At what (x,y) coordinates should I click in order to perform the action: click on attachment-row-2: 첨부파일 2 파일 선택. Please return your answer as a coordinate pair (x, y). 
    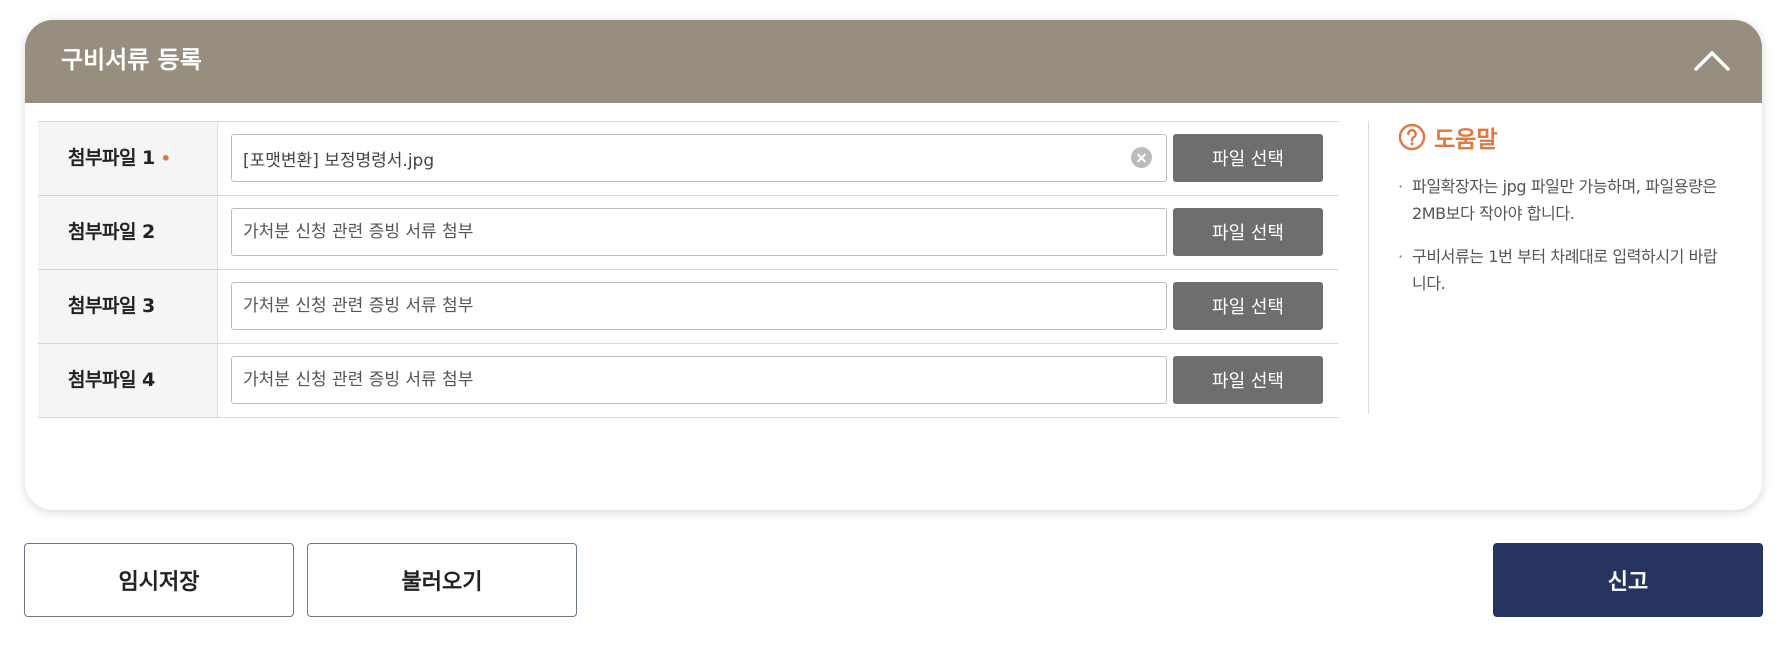
    Looking at the image, I should click on (688, 233).